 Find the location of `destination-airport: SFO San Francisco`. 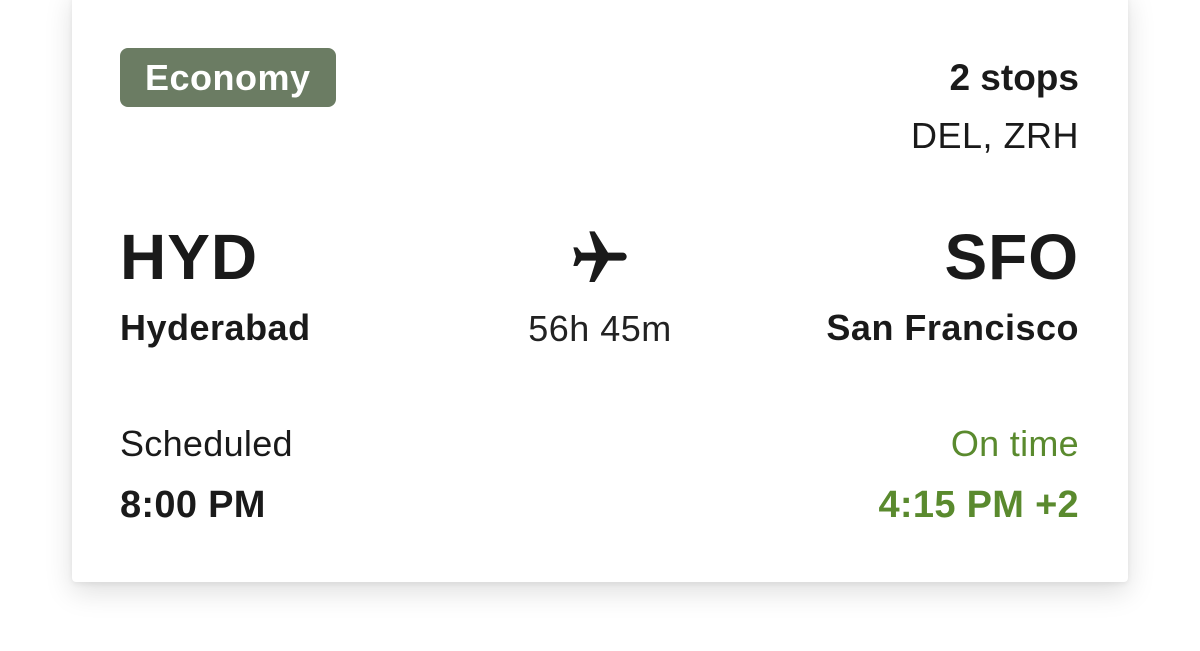

destination-airport: SFO San Francisco is located at coordinates (952, 286).